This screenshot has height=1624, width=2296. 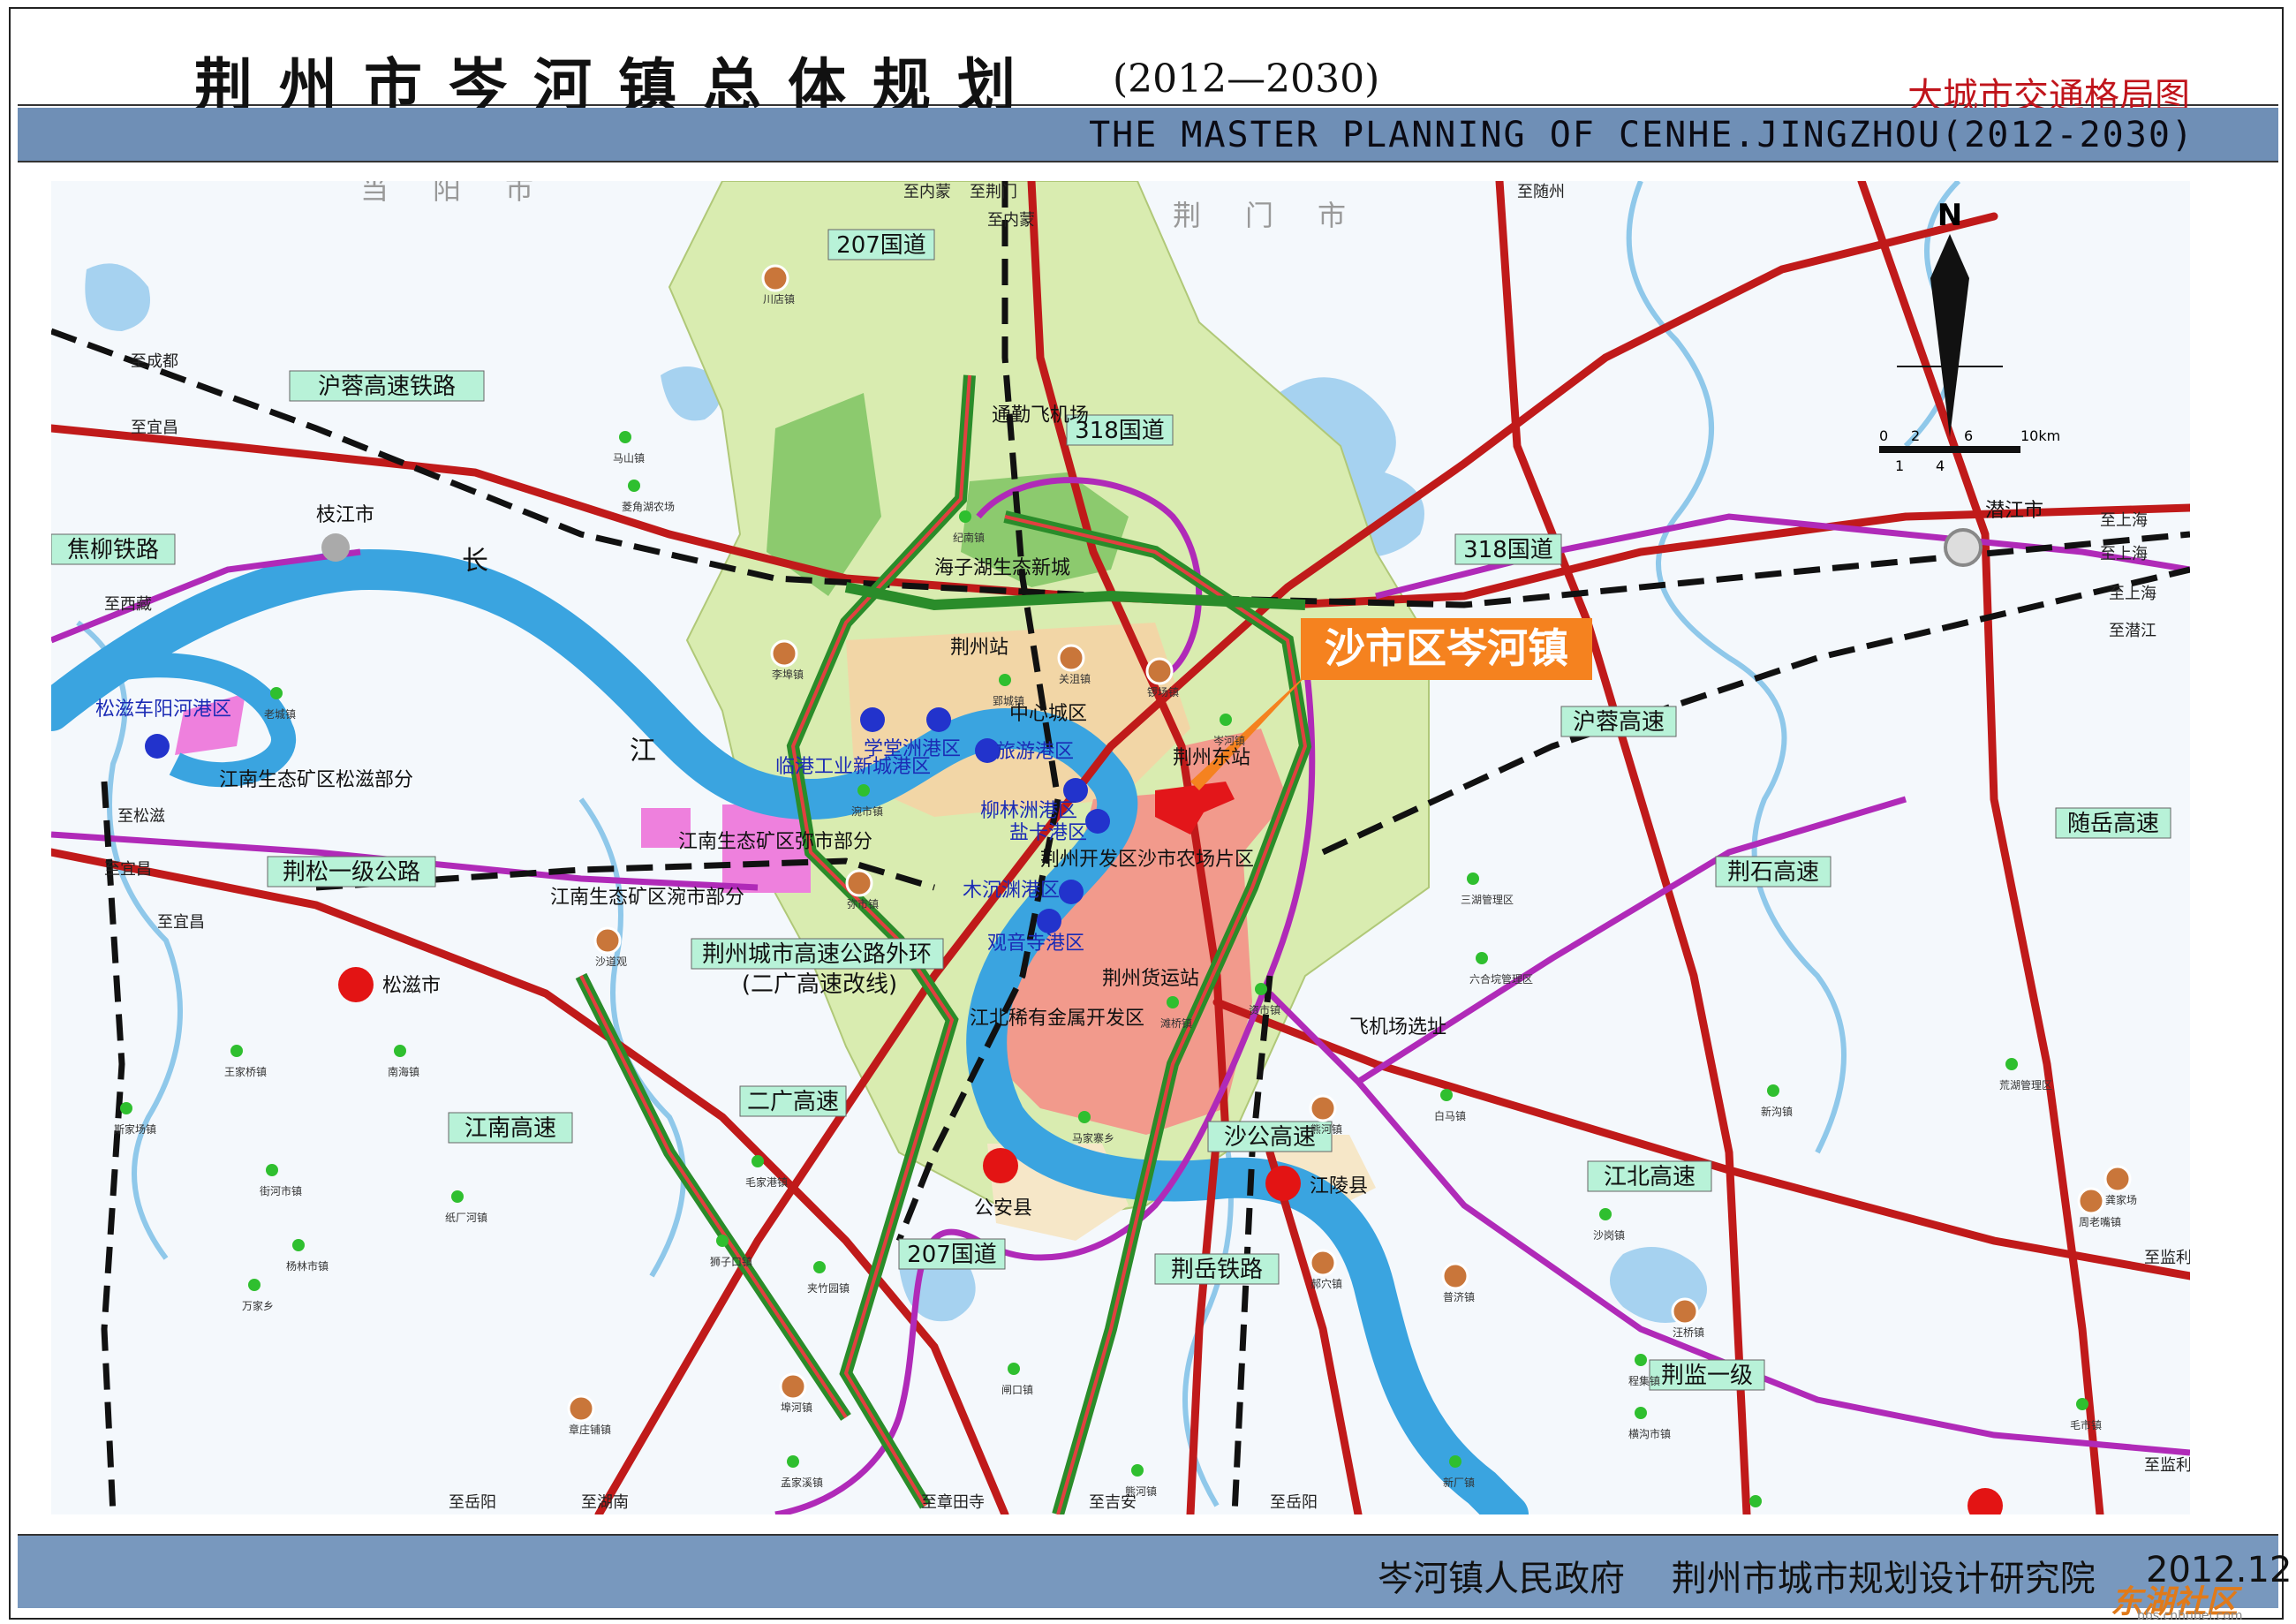 What do you see at coordinates (510, 1128) in the screenshot?
I see `label-jiangnan: 江南高速` at bounding box center [510, 1128].